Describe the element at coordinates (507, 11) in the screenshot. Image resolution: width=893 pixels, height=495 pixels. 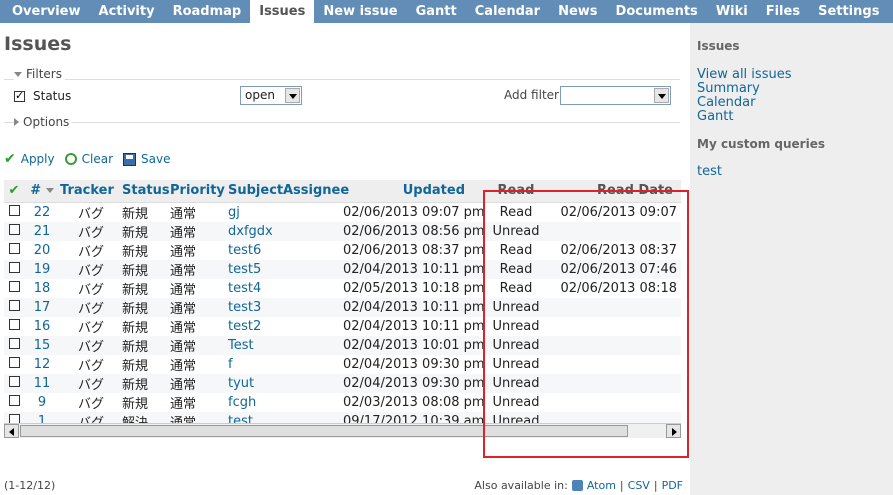
I see `tab-calendar: Calendar` at that location.